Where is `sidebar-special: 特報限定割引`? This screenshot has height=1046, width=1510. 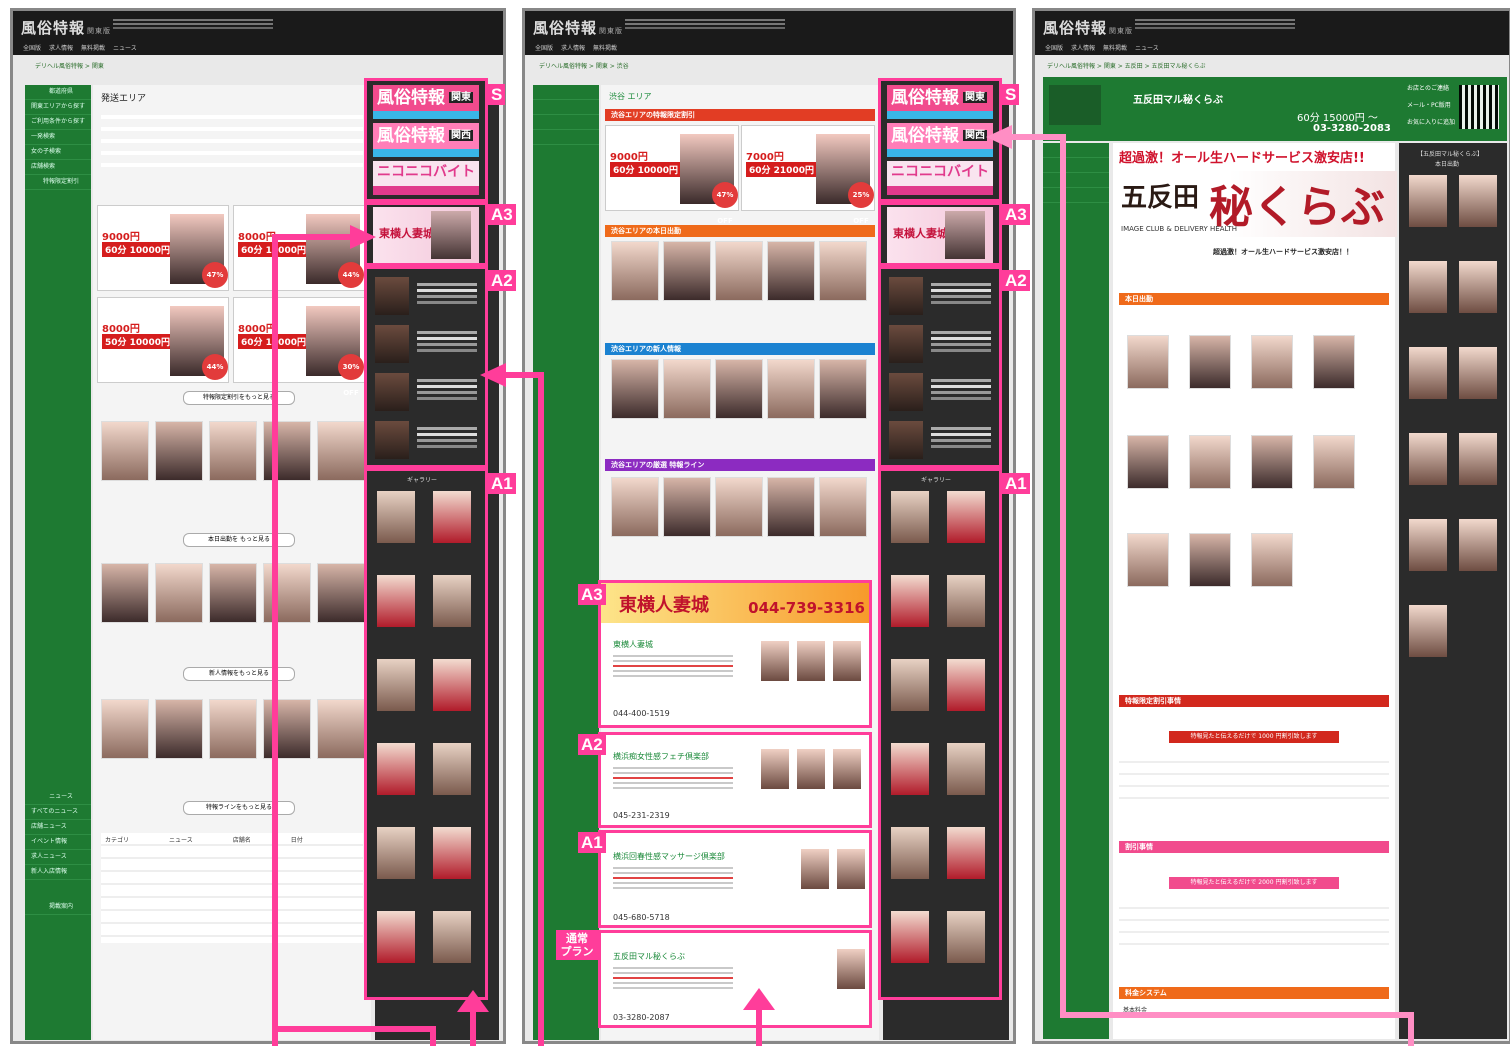 sidebar-special: 特報限定割引 is located at coordinates (58, 182).